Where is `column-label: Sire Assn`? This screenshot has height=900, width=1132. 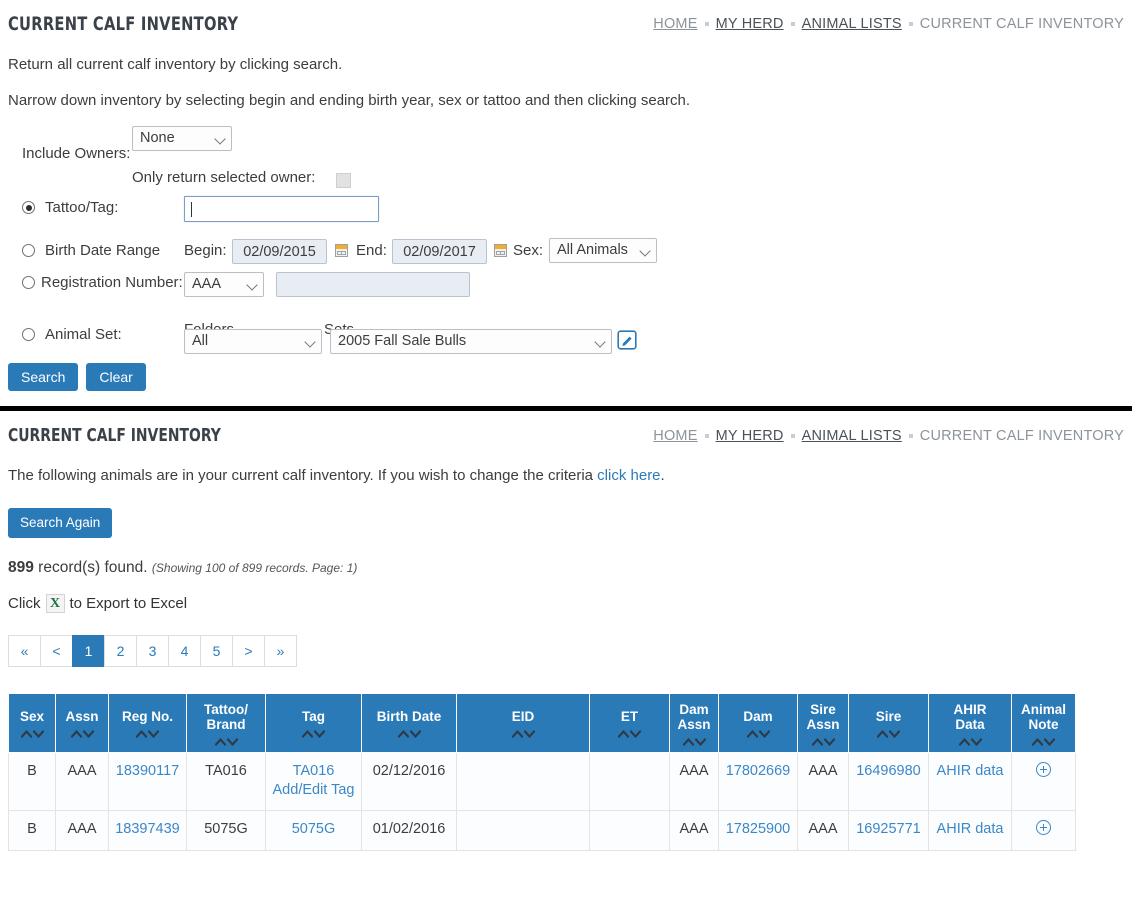 column-label: Sire Assn is located at coordinates (823, 717).